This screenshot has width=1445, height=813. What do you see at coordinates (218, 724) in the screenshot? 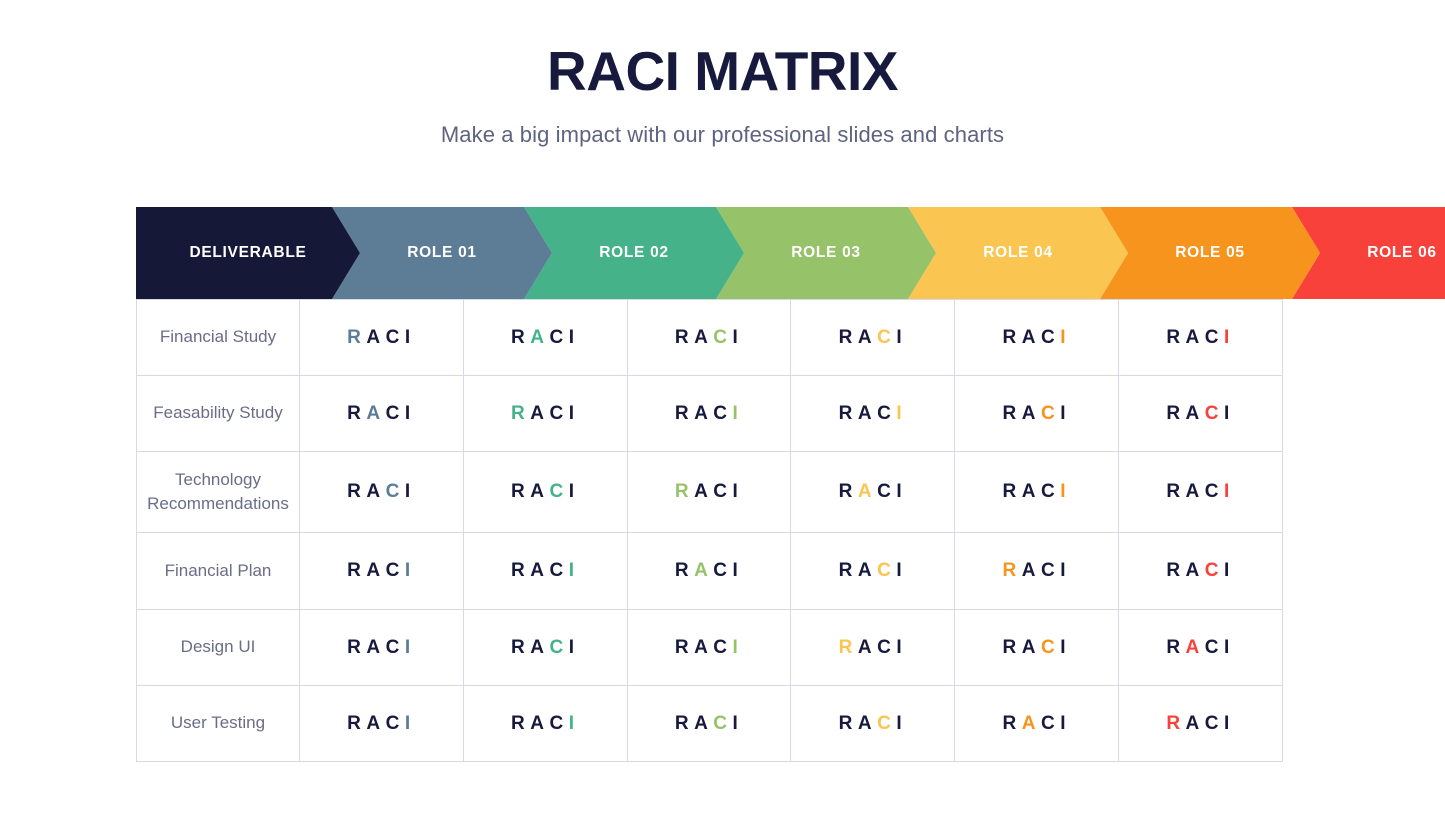
I see `deliverable-cell: User Testing` at bounding box center [218, 724].